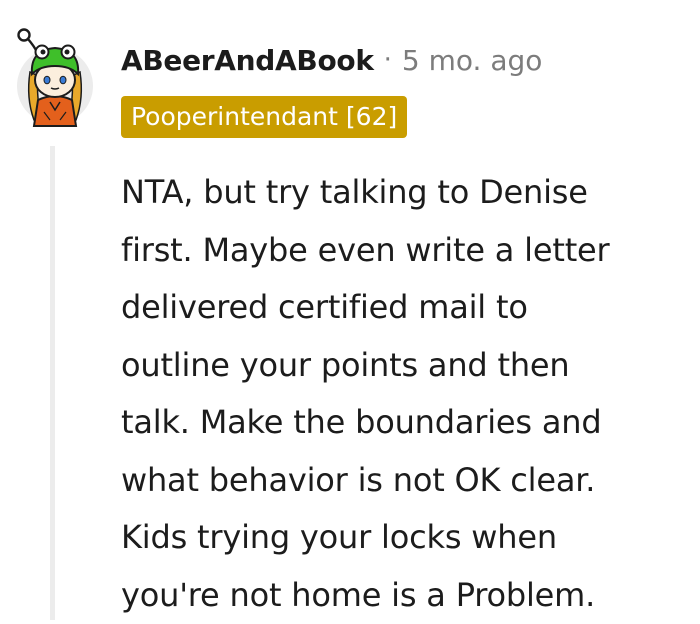 Image resolution: width=700 pixels, height=624 pixels. What do you see at coordinates (406, 308) in the screenshot?
I see `comment-body-line: delivered certified mail to` at bounding box center [406, 308].